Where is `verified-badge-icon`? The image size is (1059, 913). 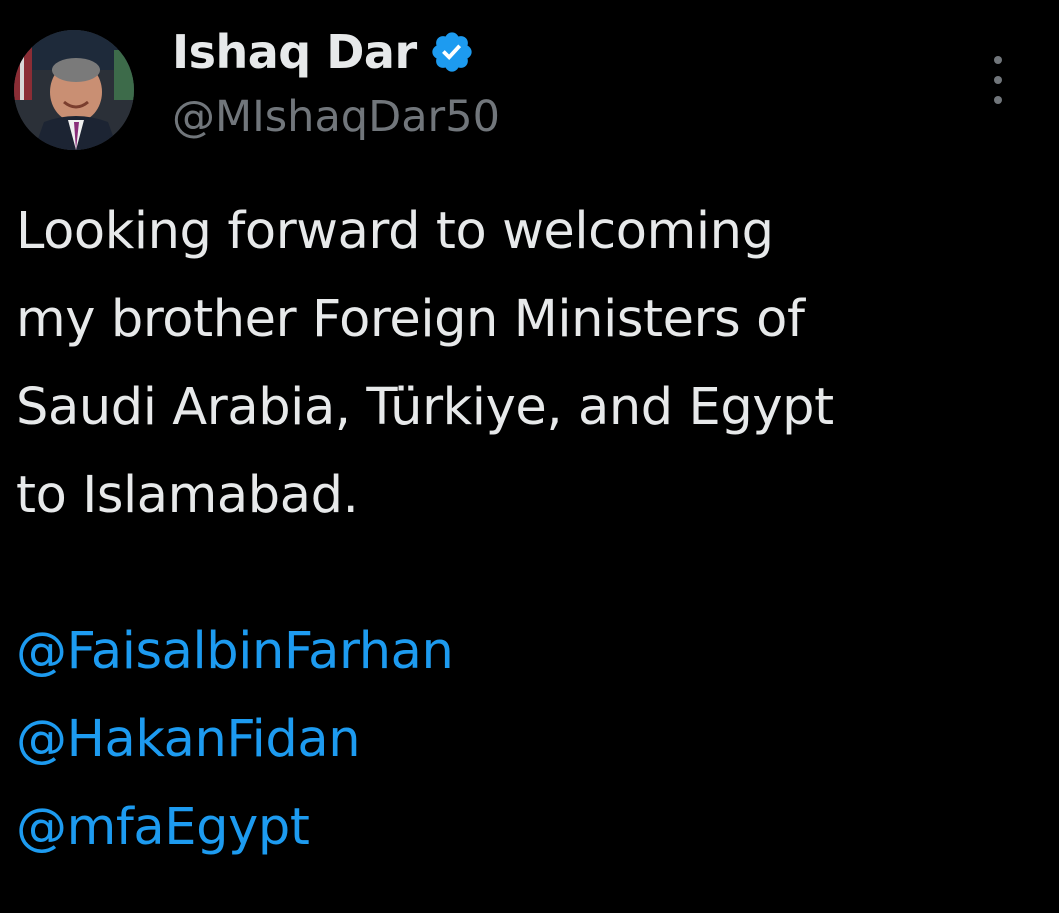
verified-badge-icon is located at coordinates (452, 52).